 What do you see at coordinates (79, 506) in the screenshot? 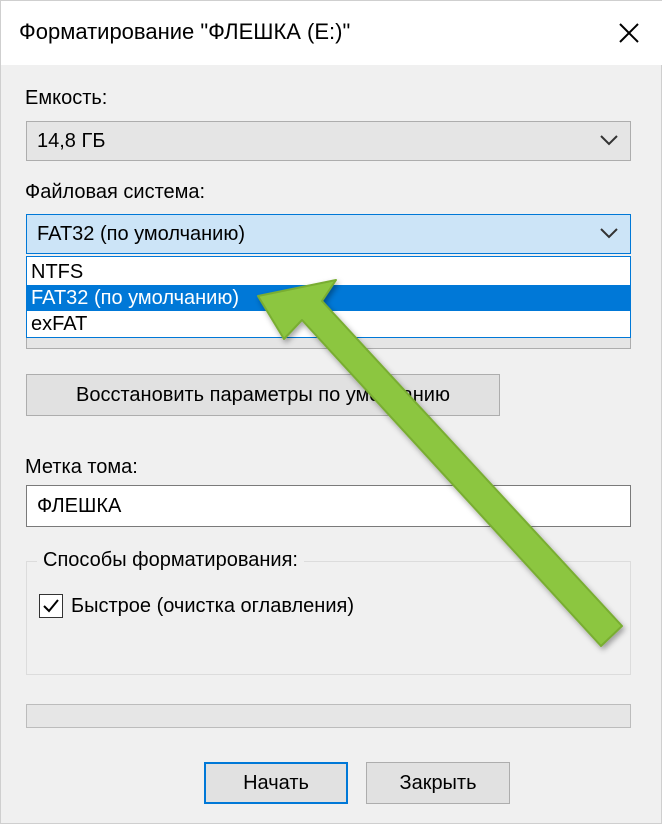
I see `volume-label-value: ФЛЕШКА` at bounding box center [79, 506].